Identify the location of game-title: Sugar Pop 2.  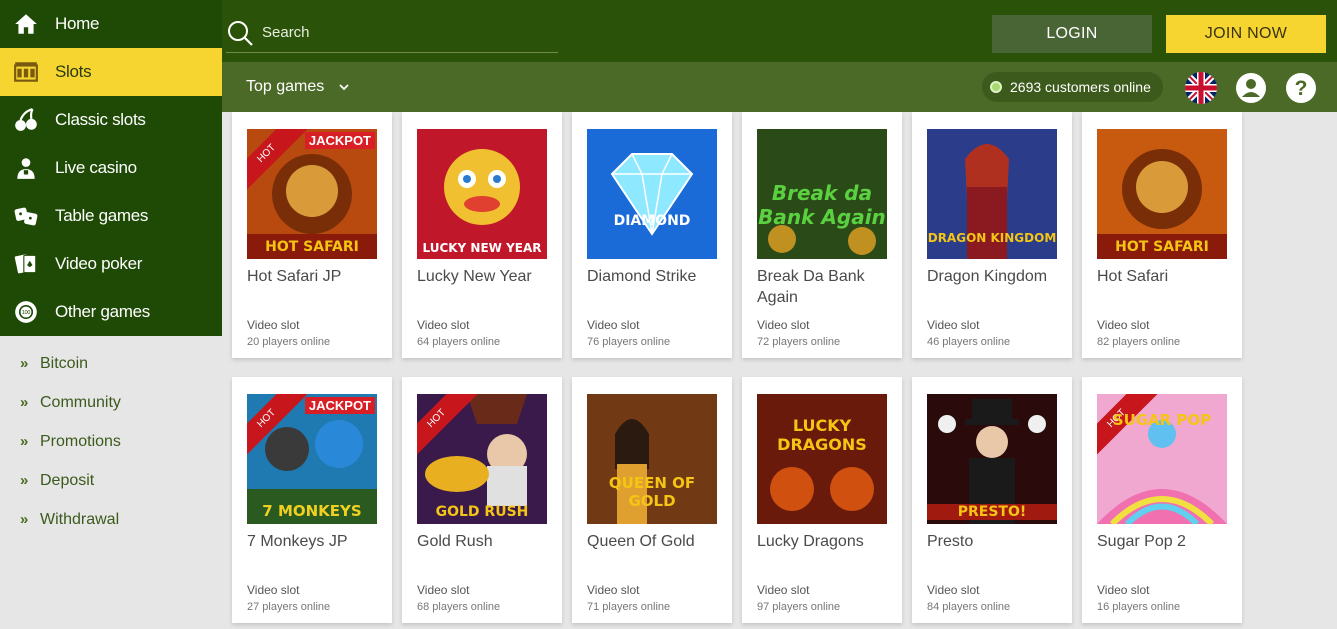
(1141, 541).